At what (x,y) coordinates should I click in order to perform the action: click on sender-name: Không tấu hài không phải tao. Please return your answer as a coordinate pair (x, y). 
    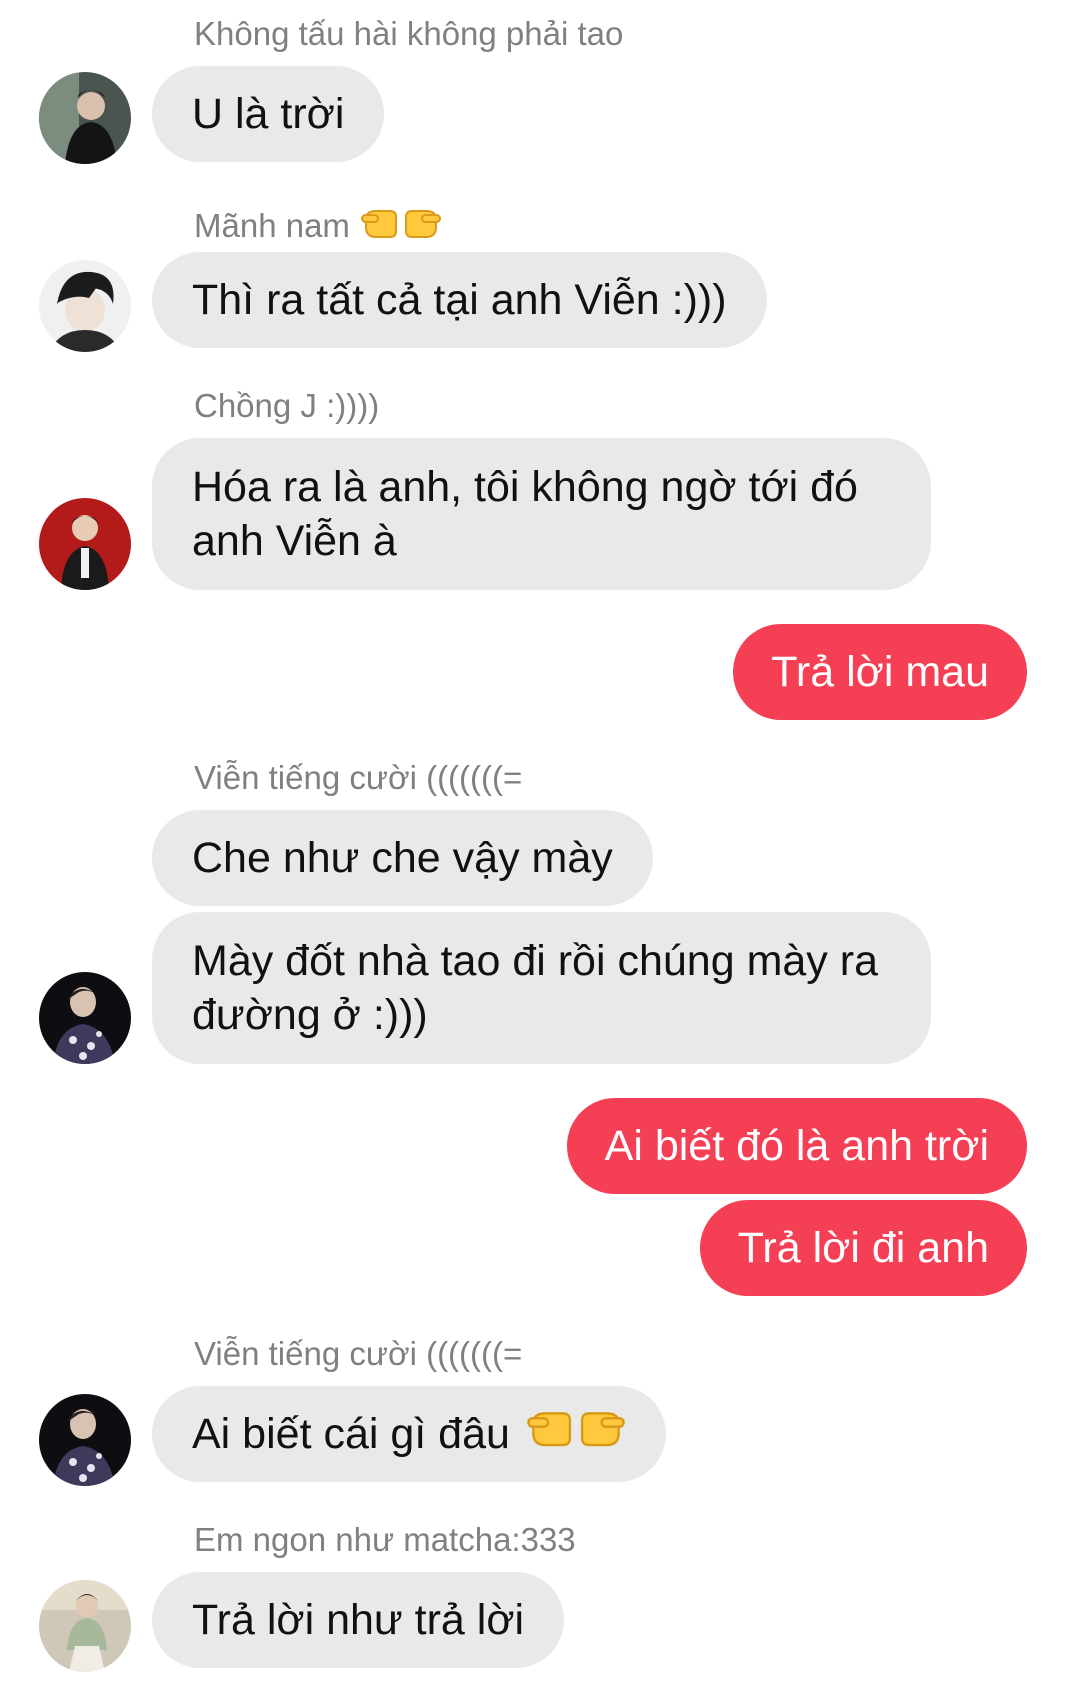
    Looking at the image, I should click on (408, 33).